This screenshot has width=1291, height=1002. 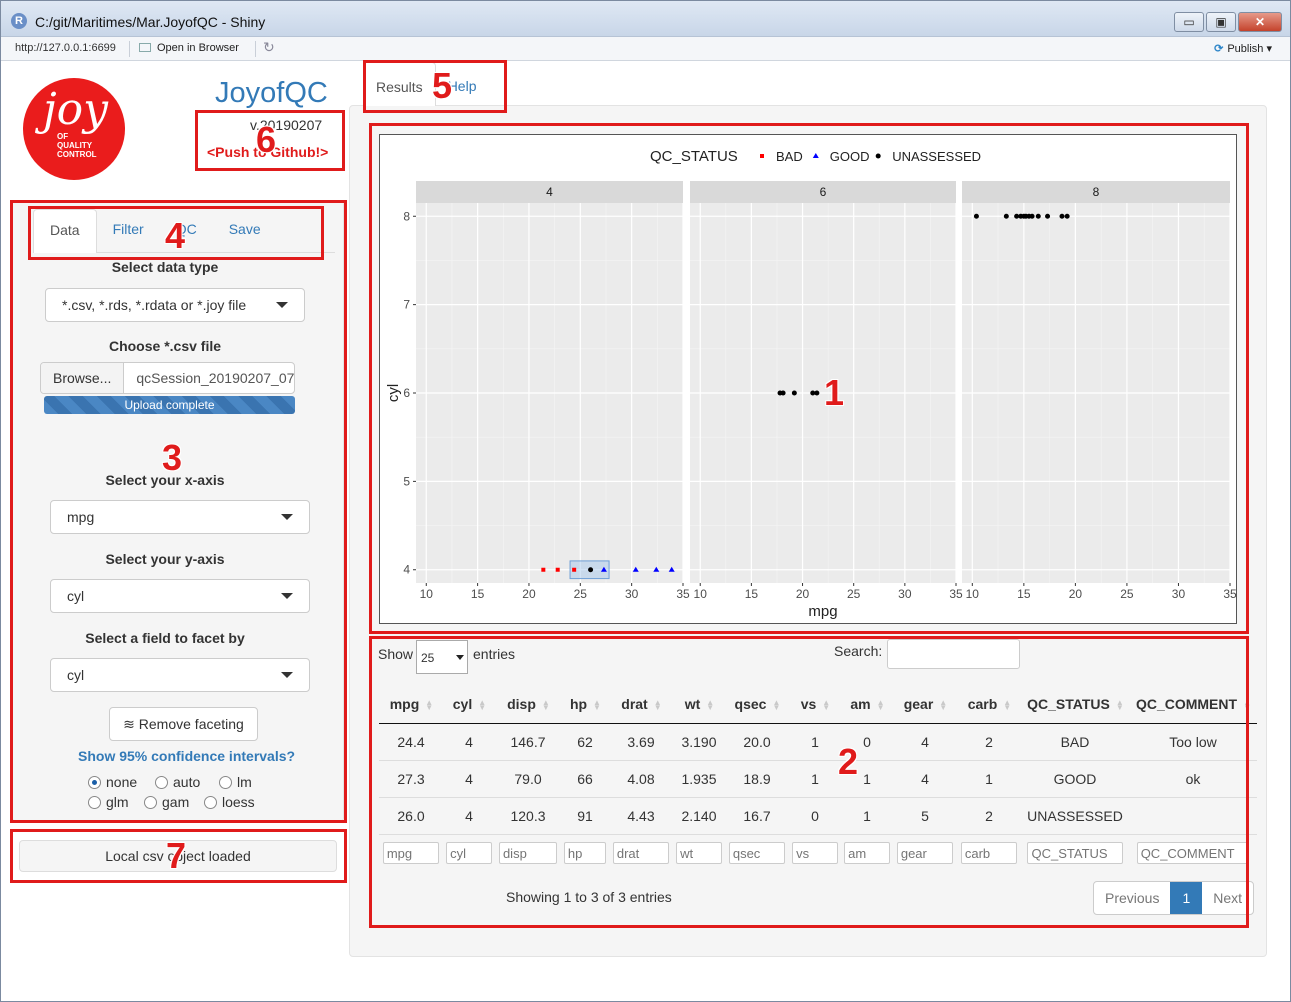 What do you see at coordinates (834, 392) in the screenshot?
I see `annotation-label-1: 1` at bounding box center [834, 392].